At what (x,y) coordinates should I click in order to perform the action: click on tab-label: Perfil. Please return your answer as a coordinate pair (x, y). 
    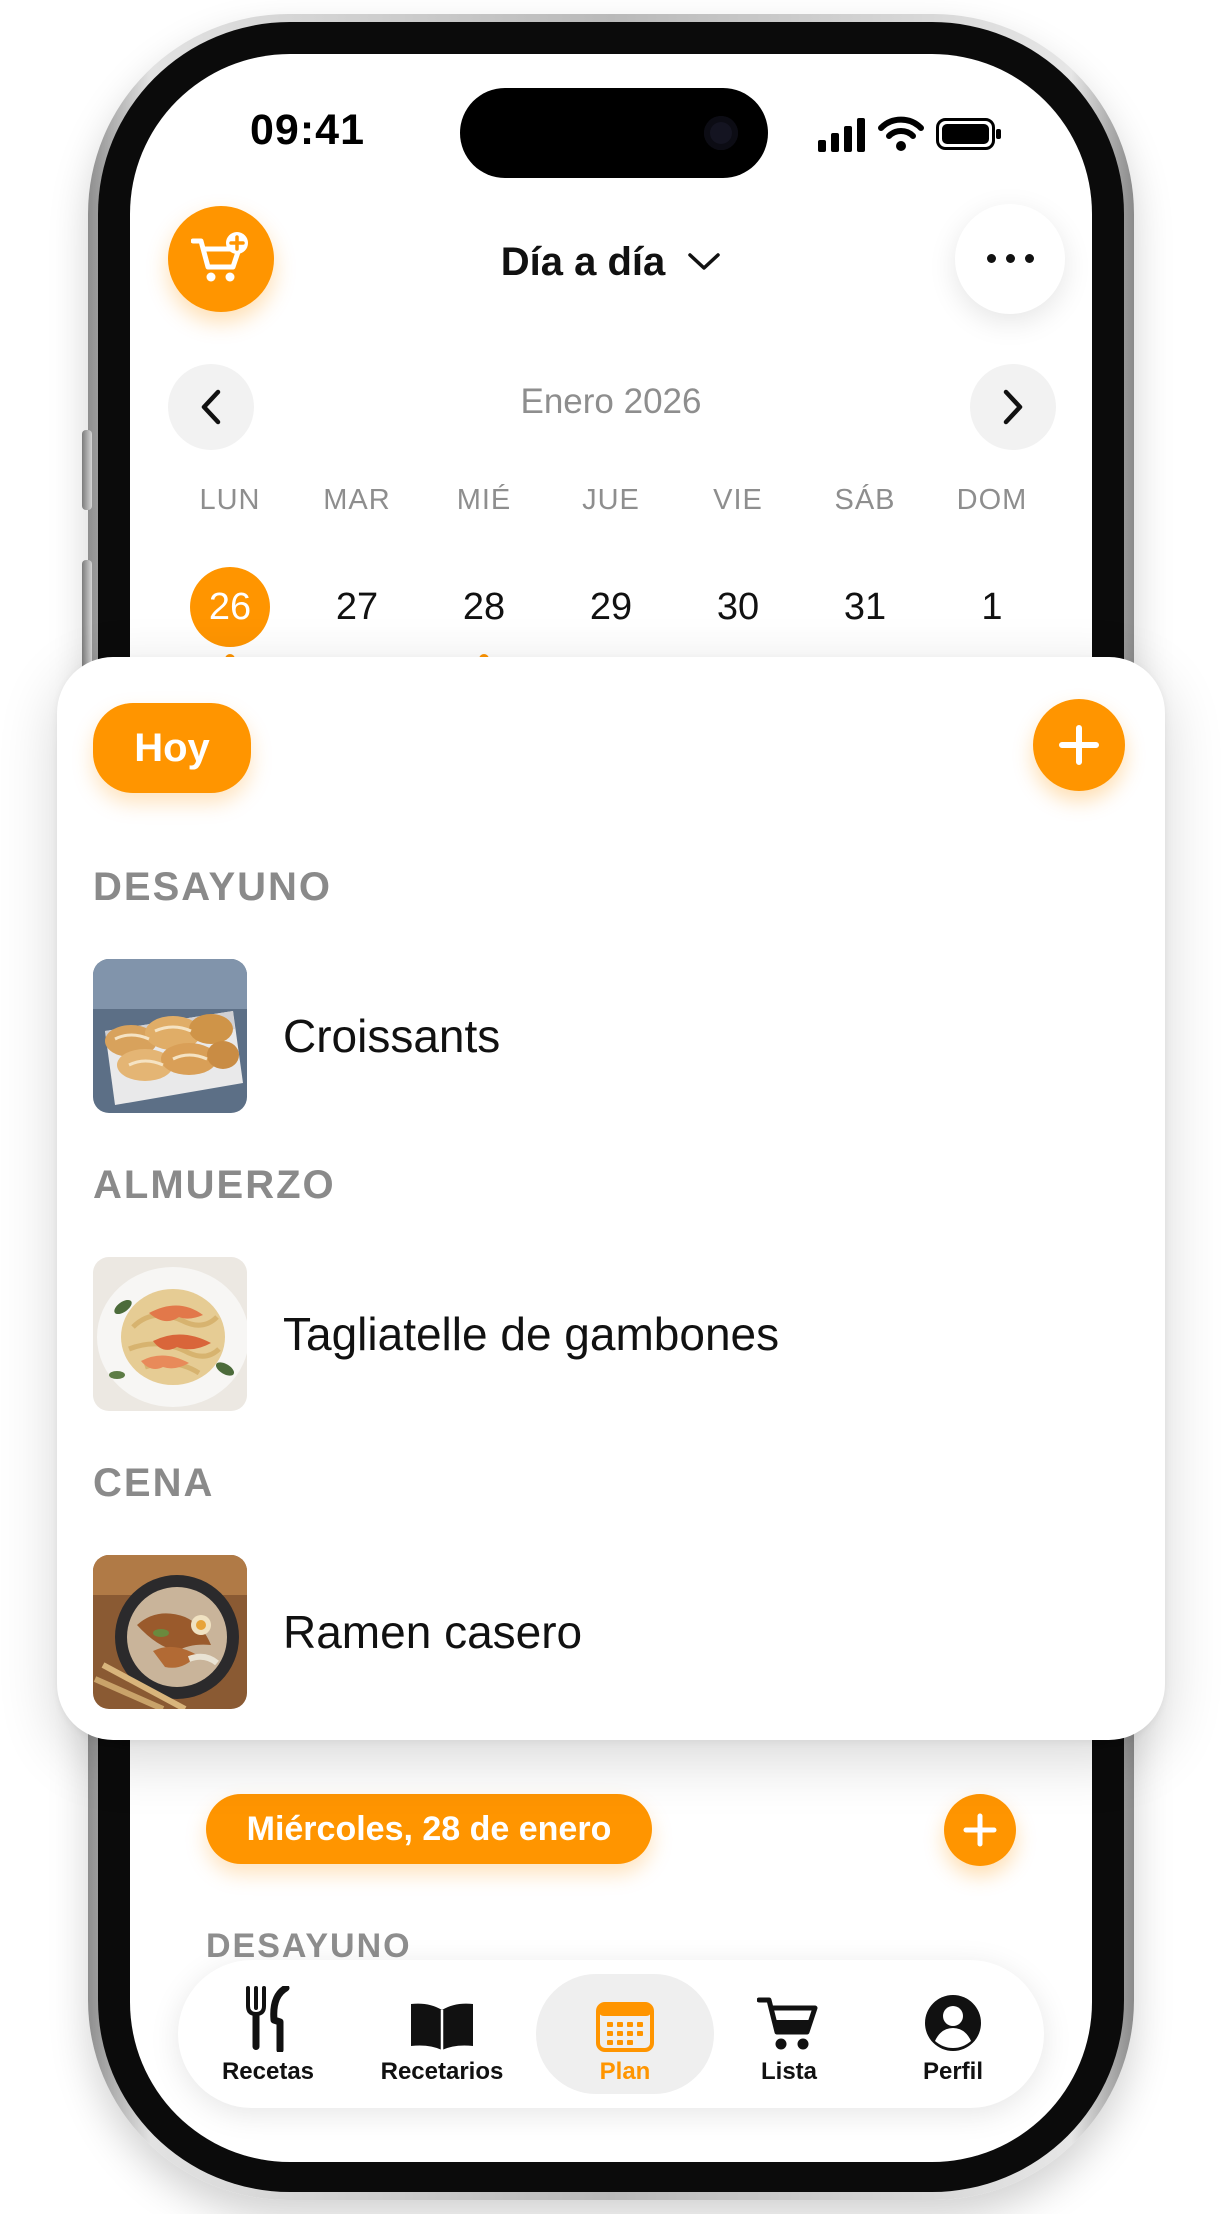
    Looking at the image, I should click on (953, 2071).